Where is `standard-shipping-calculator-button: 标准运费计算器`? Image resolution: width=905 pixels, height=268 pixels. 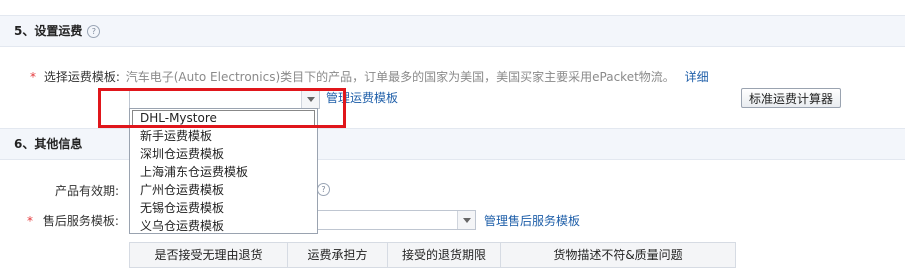 standard-shipping-calculator-button: 标准运费计算器 is located at coordinates (791, 98).